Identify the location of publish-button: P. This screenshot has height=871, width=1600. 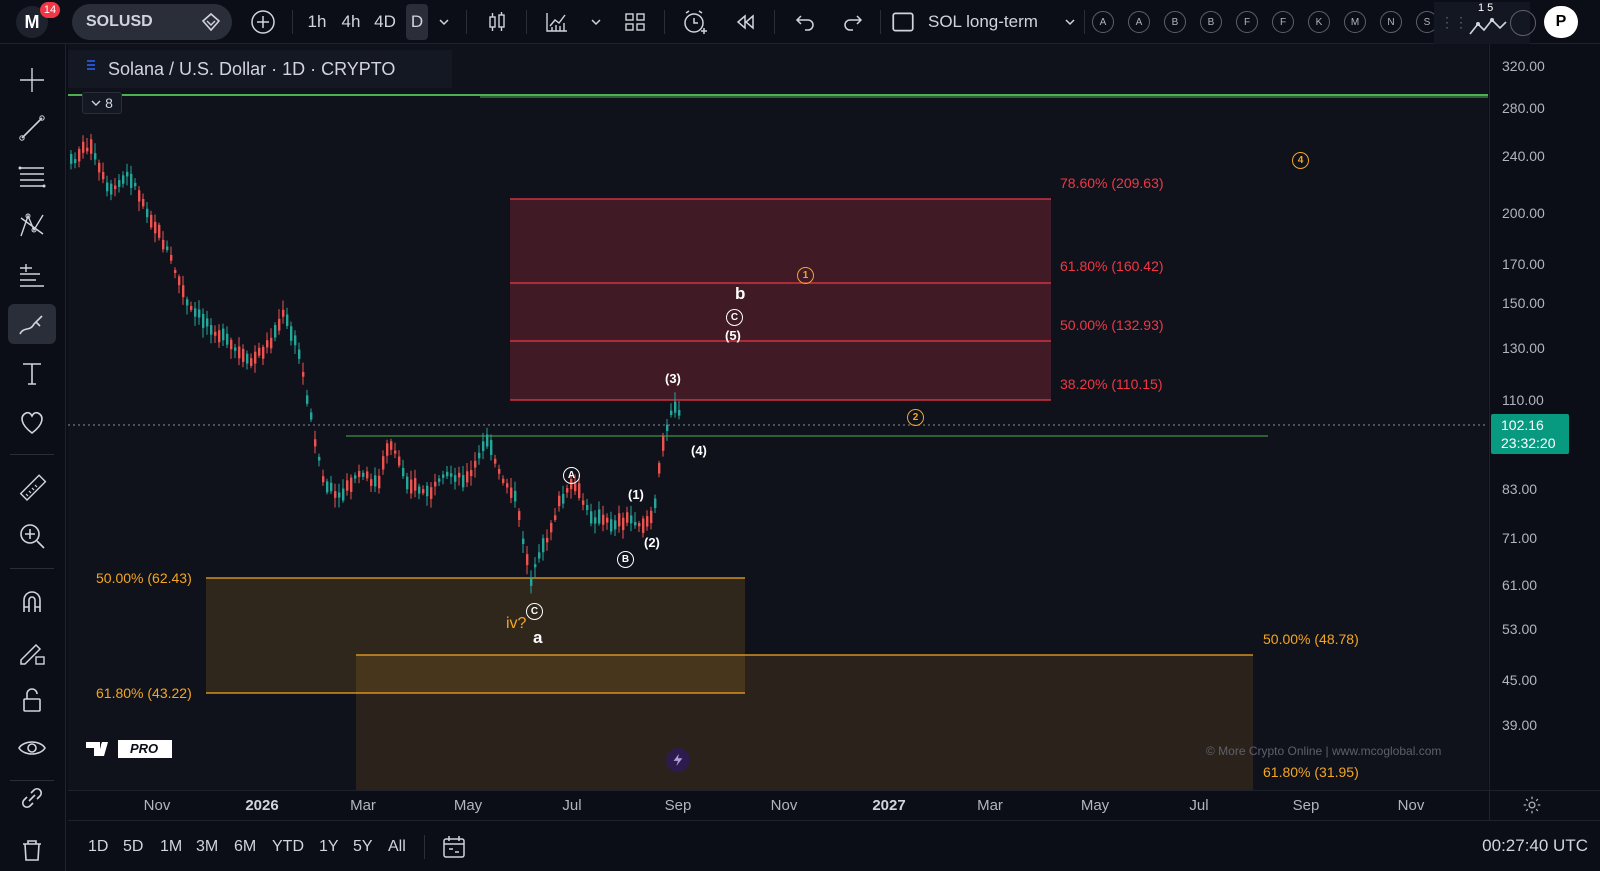
(1561, 22).